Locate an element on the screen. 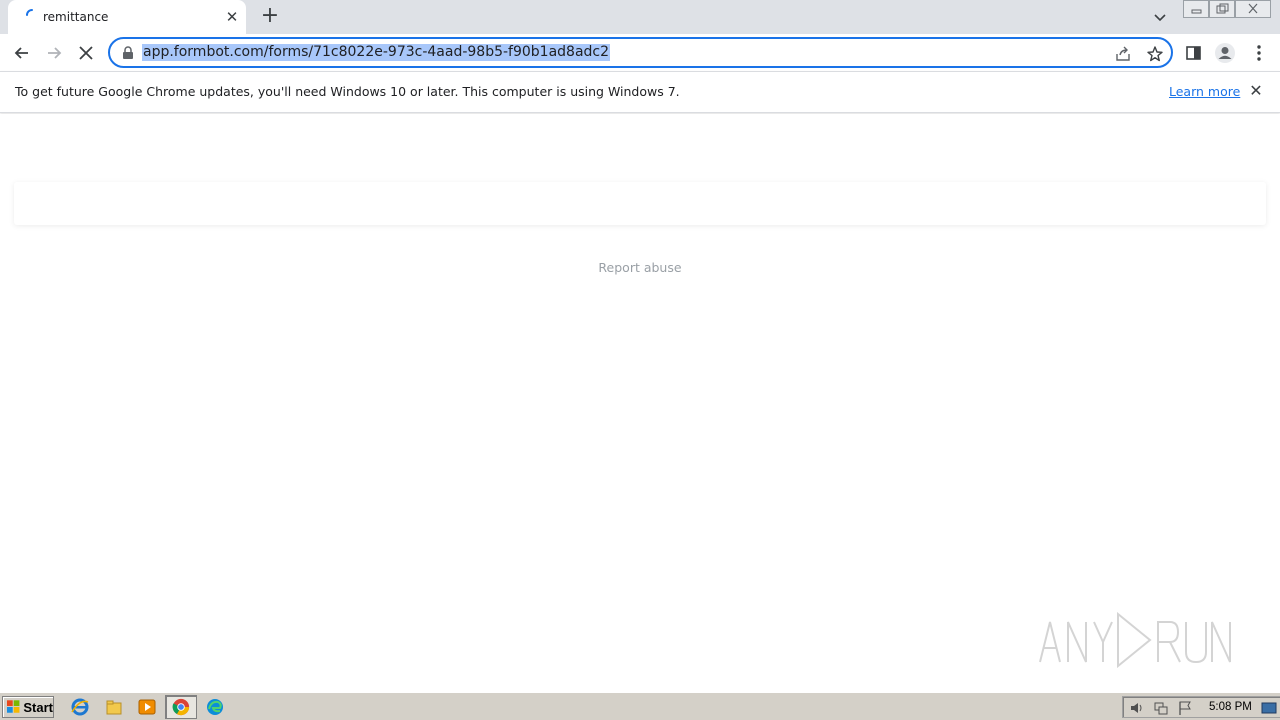 Image resolution: width=1280 pixels, height=720 pixels. tab-close-icon: ✕ is located at coordinates (232, 17).